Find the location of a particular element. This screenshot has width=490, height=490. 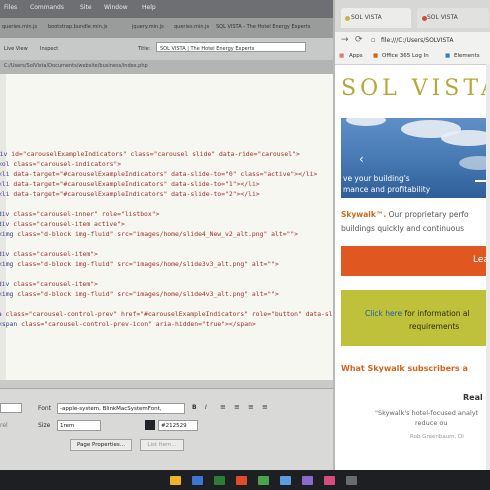

dreamweaver-icon is located at coordinates (263, 480).